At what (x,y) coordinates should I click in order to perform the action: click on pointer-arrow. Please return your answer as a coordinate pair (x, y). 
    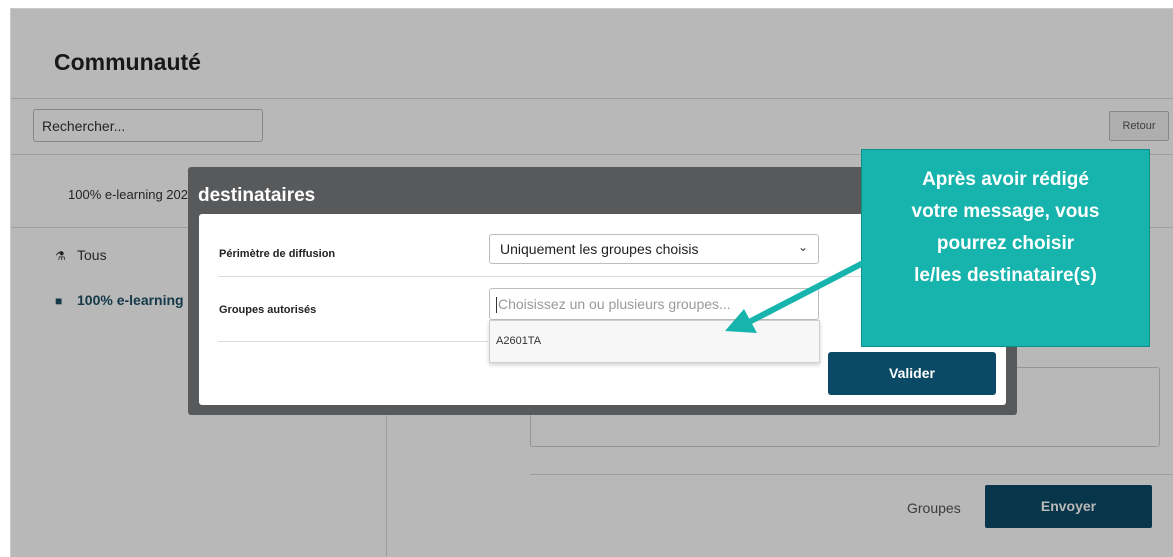
    Looking at the image, I should click on (797, 295).